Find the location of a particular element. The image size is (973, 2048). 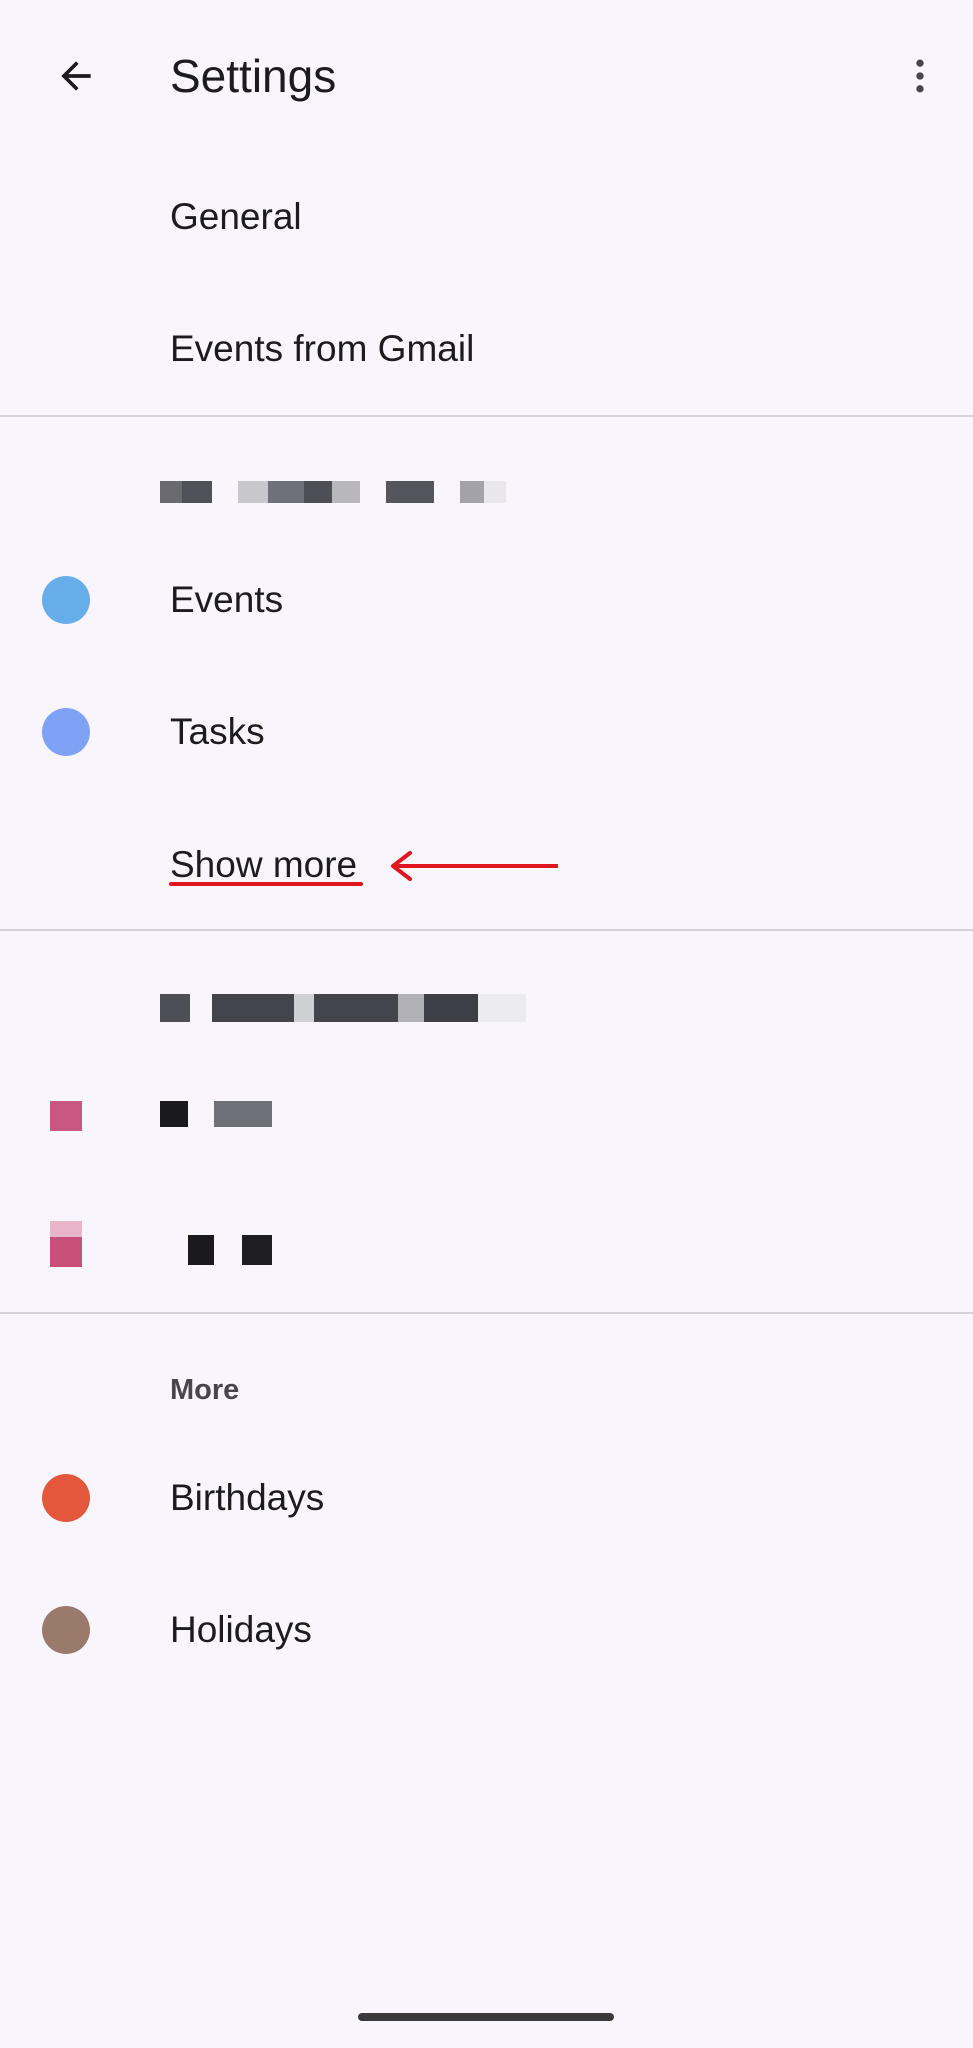

settings-item-events-from-gmail: Events from Gmail is located at coordinates (486, 349).